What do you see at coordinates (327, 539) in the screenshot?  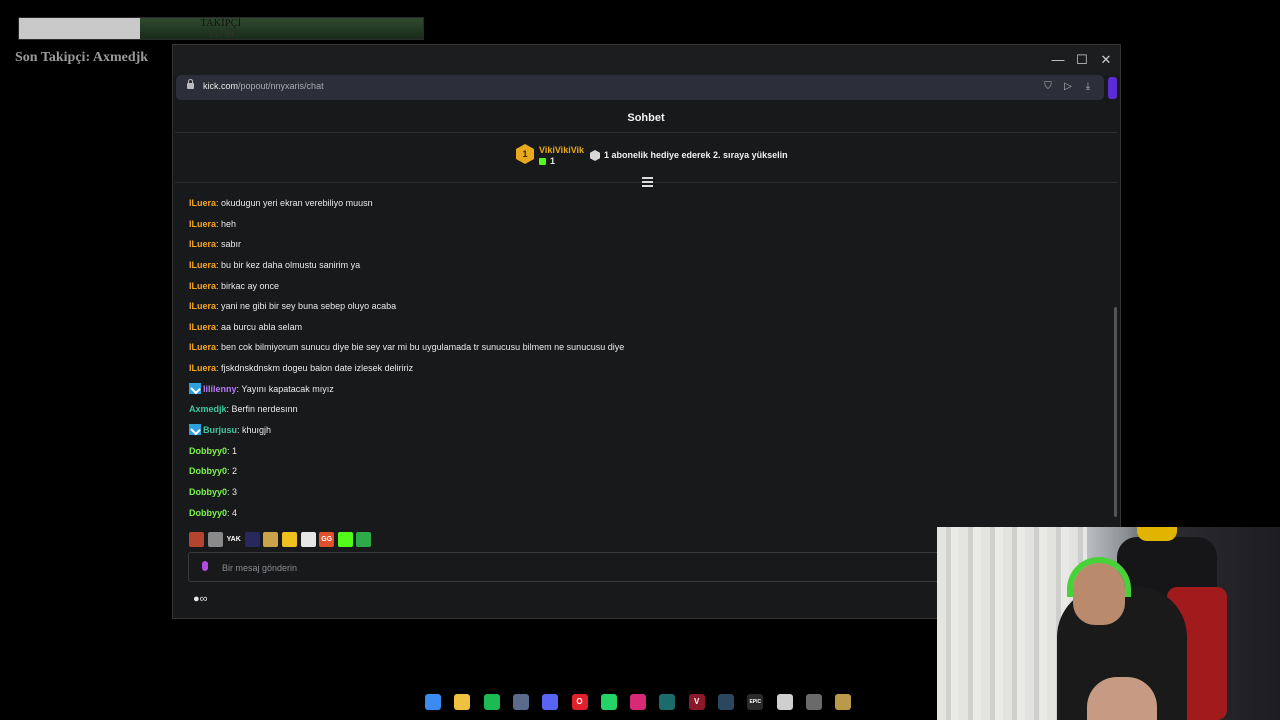 I see `emote-gg-icon: GG` at bounding box center [327, 539].